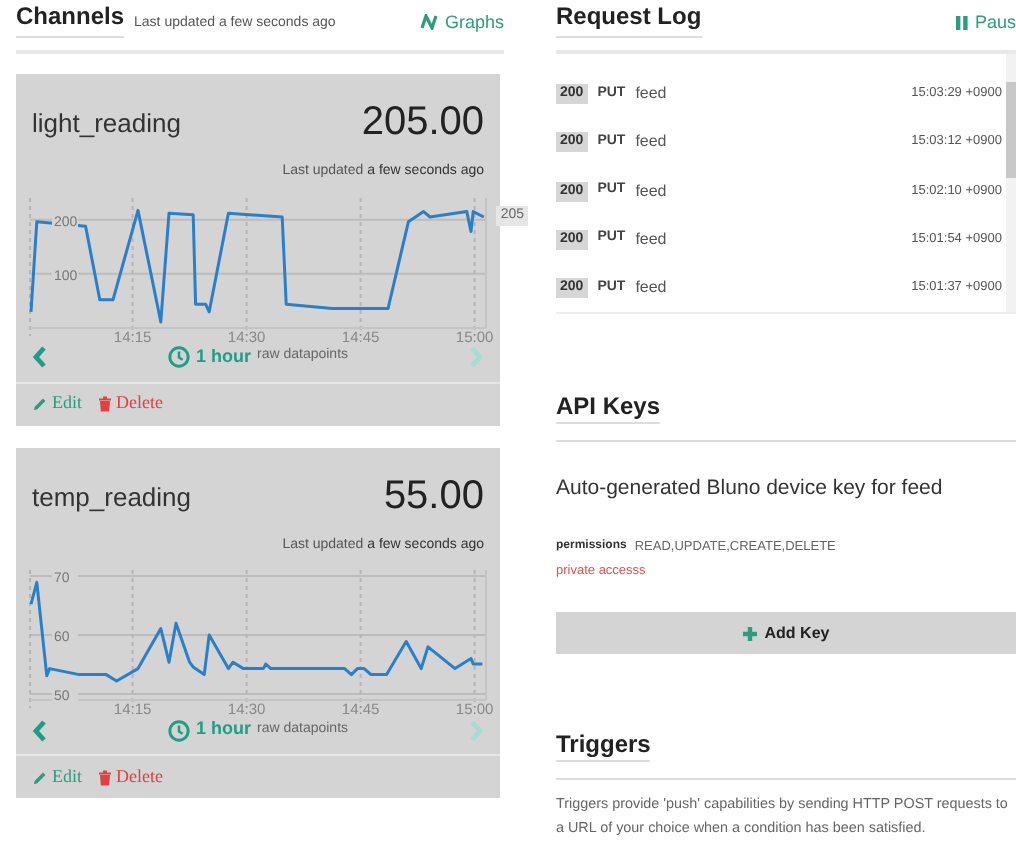 This screenshot has height=844, width=1016. Describe the element at coordinates (629, 19) in the screenshot. I see `section-heading: Request Log` at that location.